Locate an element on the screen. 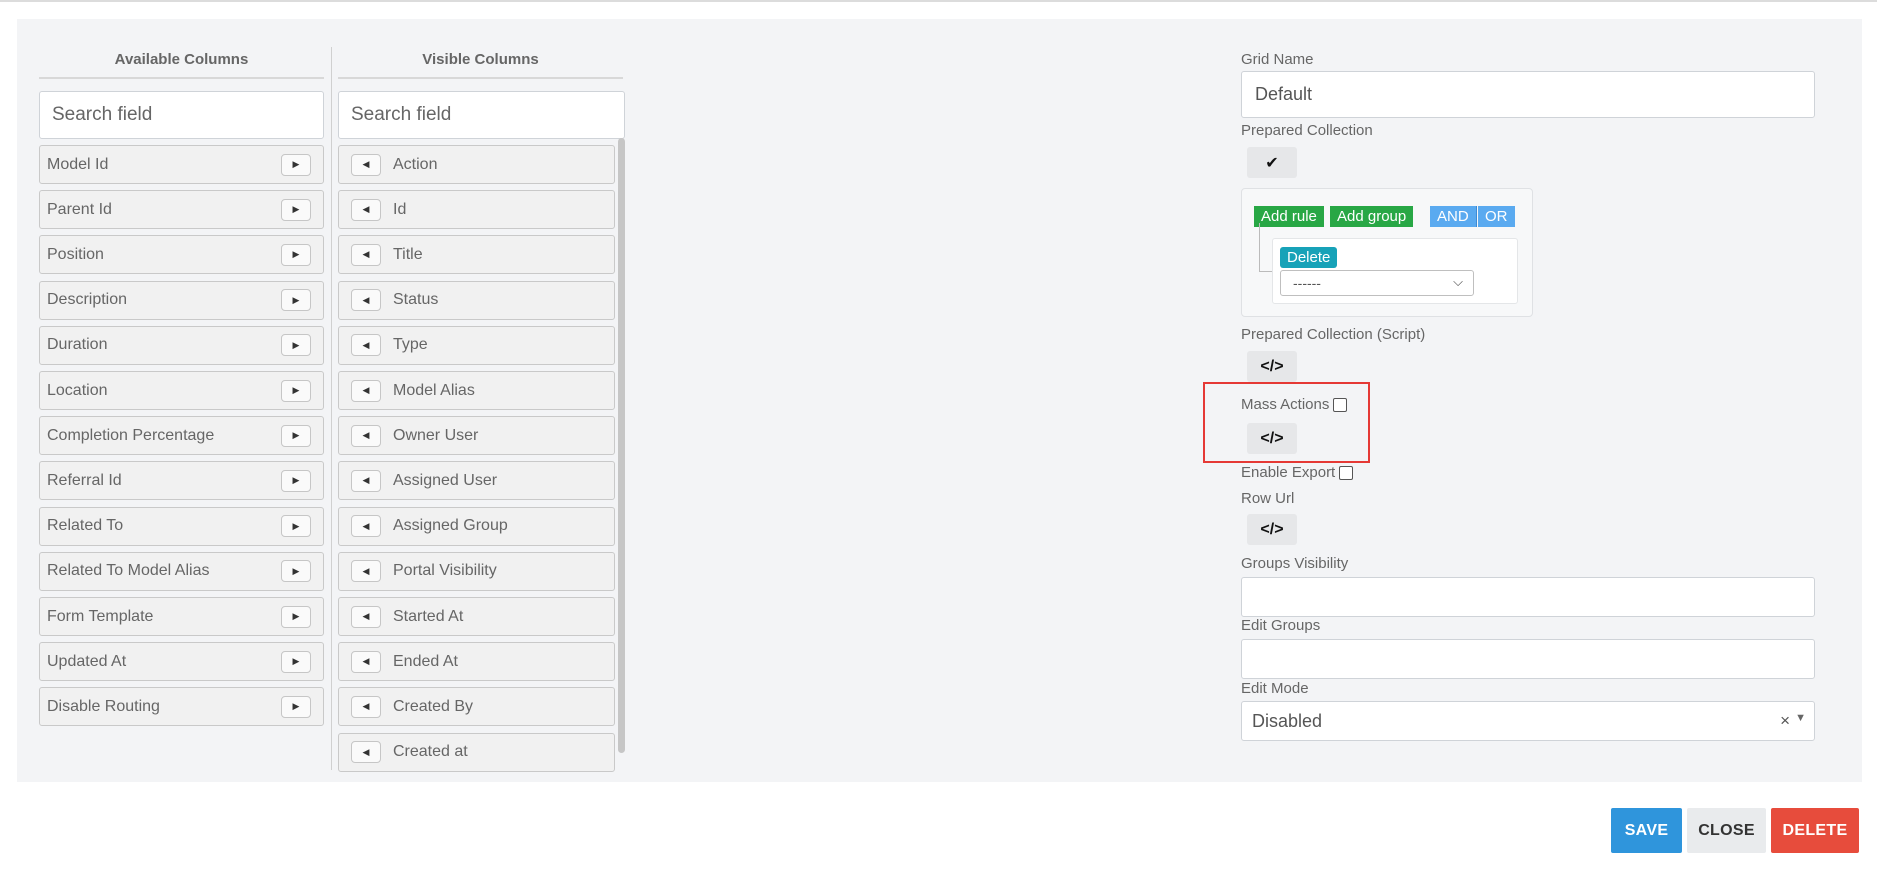 The height and width of the screenshot is (878, 1877). column-item: ◀ Created By is located at coordinates (476, 707).